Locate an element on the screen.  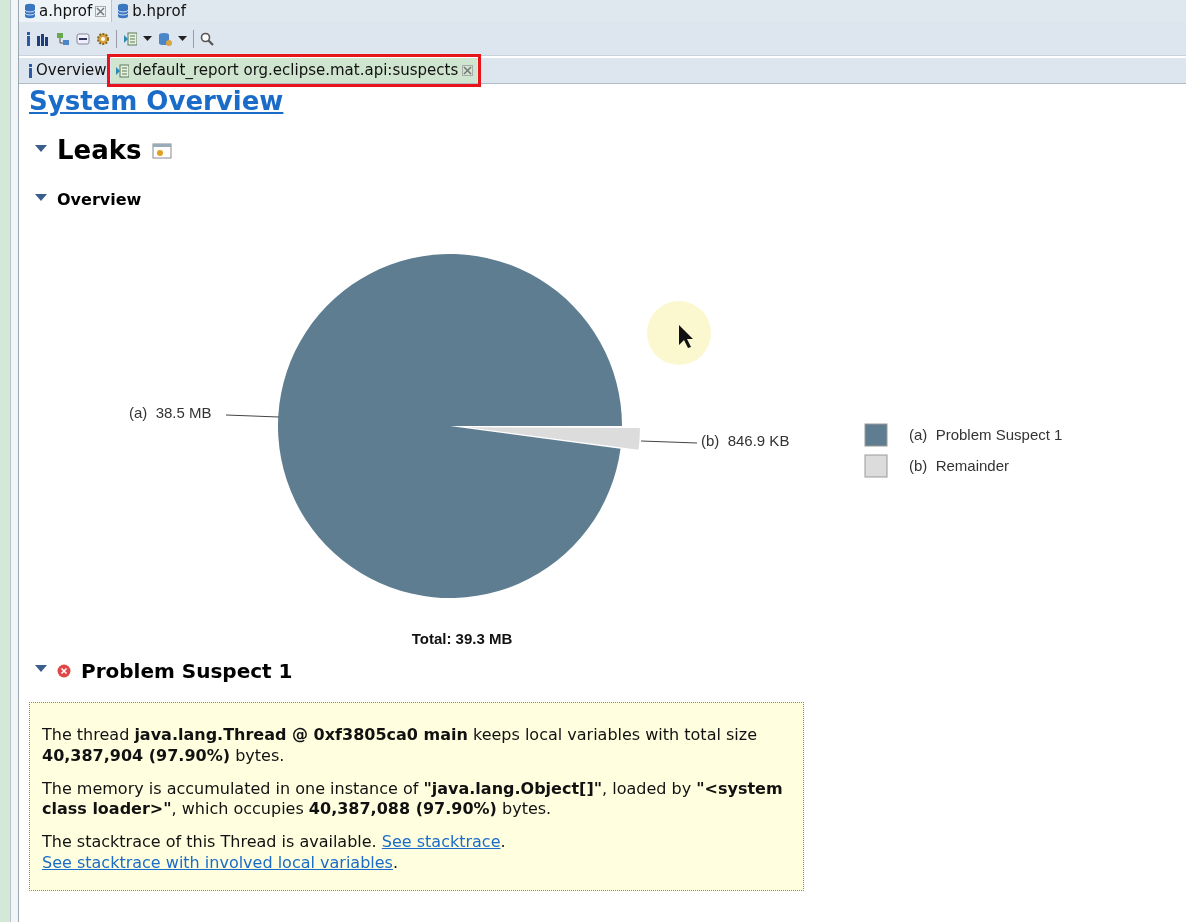
stacktrace-link: See stacktrace with involved local variables is located at coordinates (217, 862).